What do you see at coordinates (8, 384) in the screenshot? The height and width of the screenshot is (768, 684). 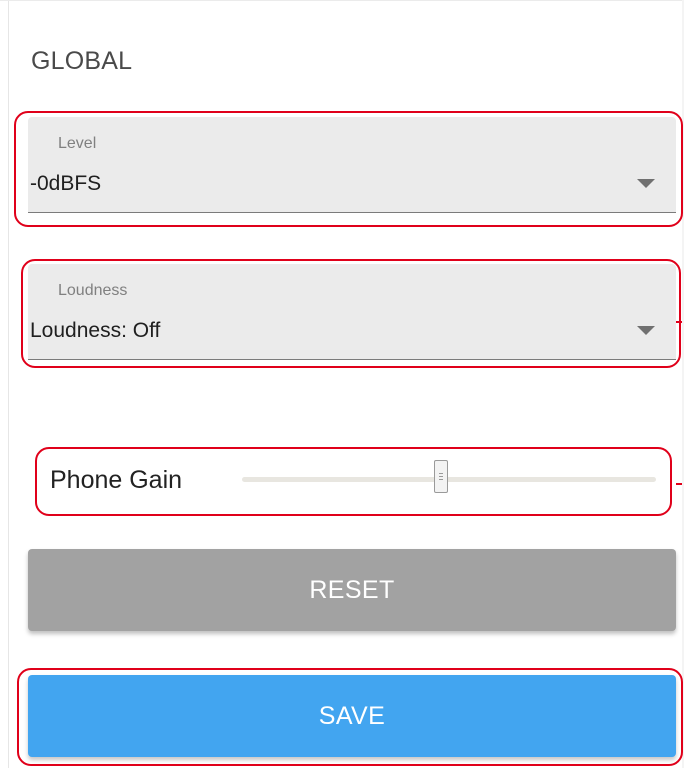 I see `panel-border` at bounding box center [8, 384].